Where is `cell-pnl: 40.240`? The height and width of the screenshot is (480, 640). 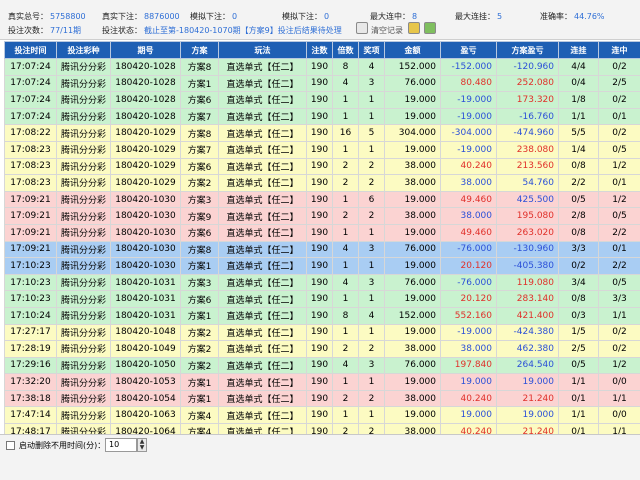 cell-pnl: 40.240 is located at coordinates (468, 166).